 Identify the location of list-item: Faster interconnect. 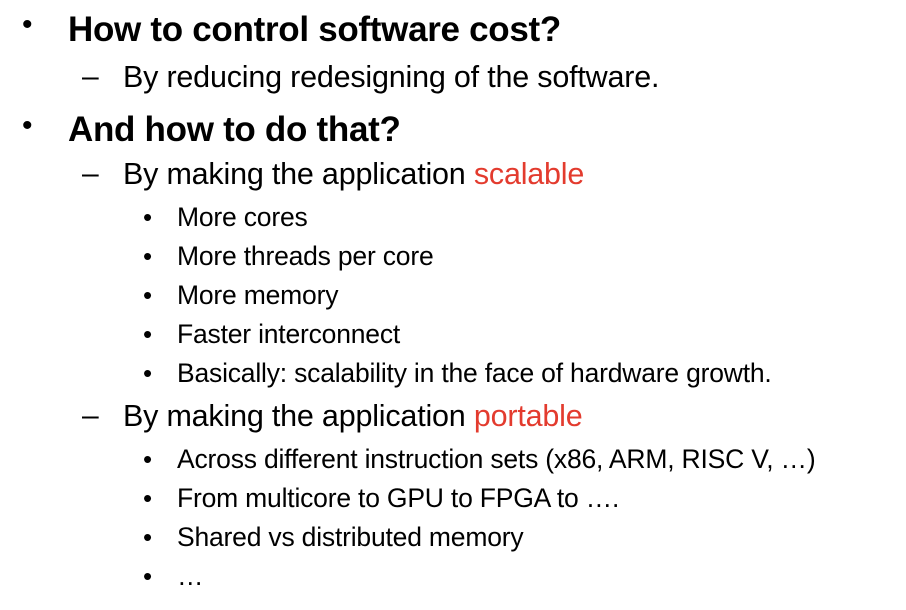
(289, 334).